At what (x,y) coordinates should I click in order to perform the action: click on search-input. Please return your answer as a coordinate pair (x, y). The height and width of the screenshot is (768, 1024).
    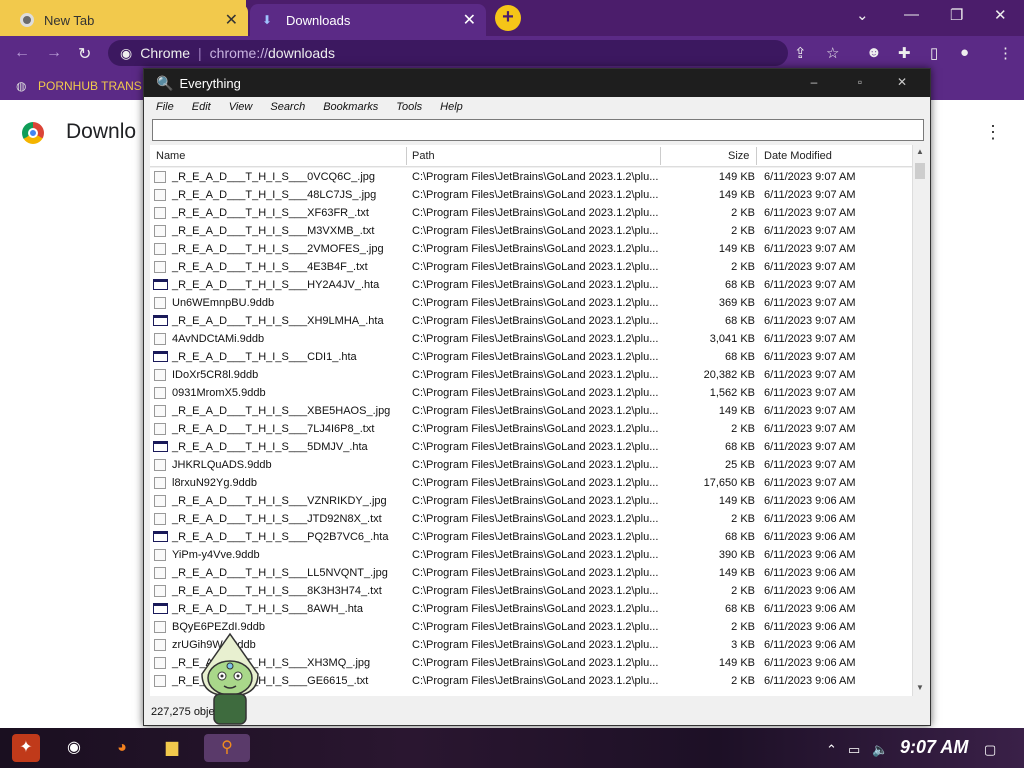
    Looking at the image, I should click on (538, 130).